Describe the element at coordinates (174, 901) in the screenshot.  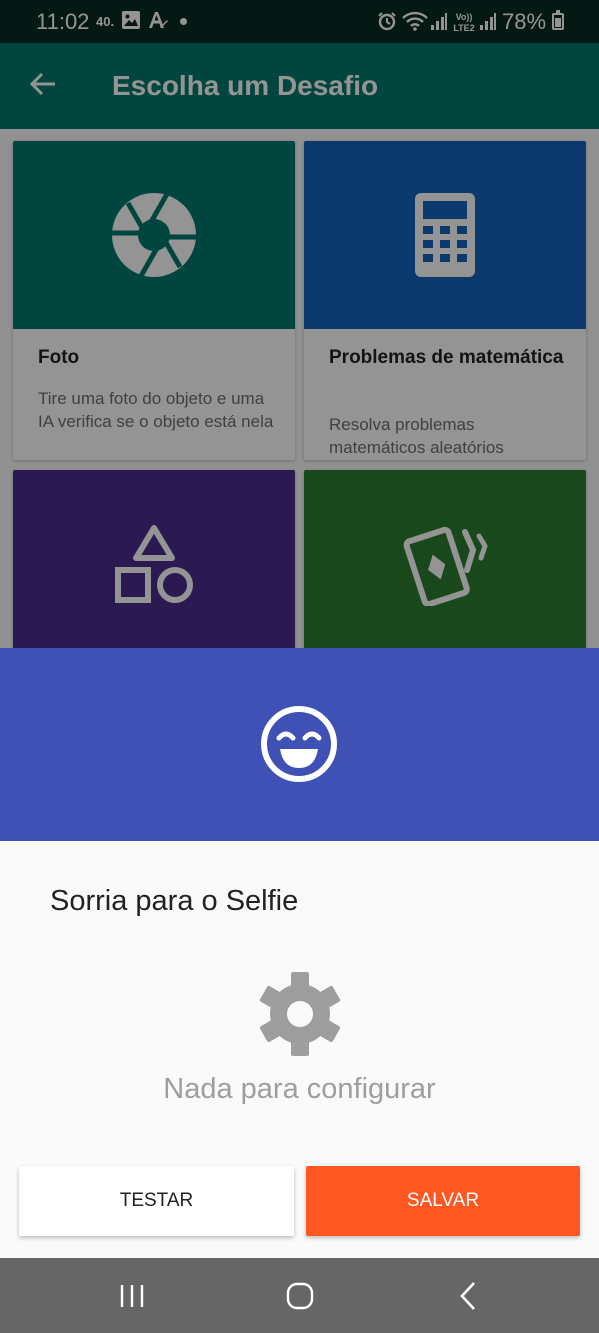
I see `dialog-title: Sorria para o Selfie` at that location.